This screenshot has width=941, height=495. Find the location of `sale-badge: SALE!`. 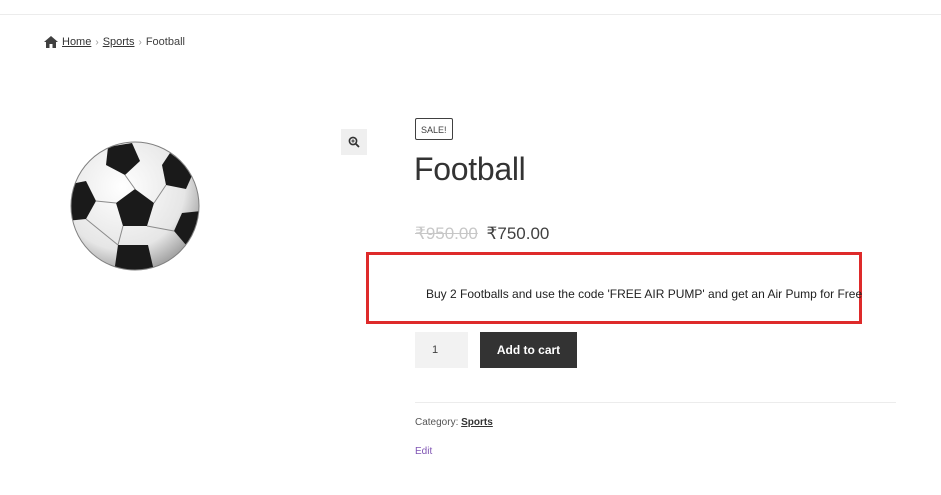

sale-badge: SALE! is located at coordinates (434, 129).